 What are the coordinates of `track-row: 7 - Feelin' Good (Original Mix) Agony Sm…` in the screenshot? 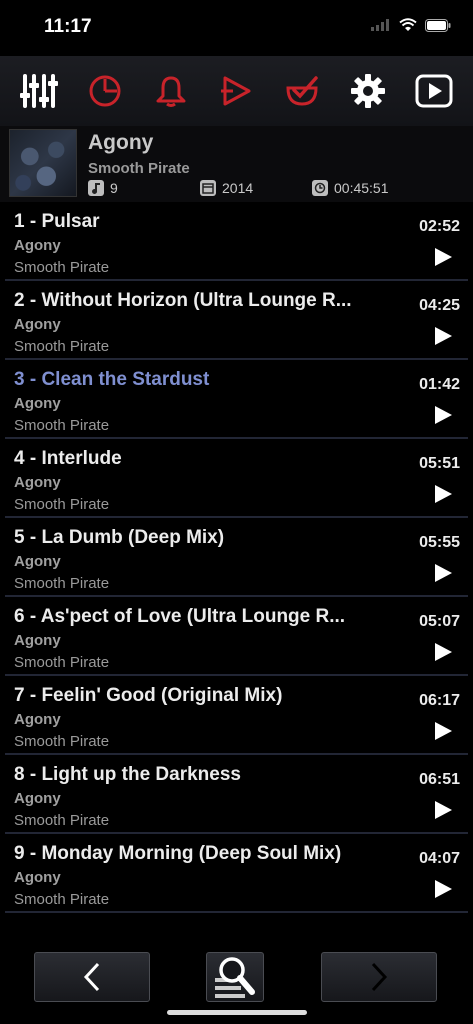 It's located at (236, 715).